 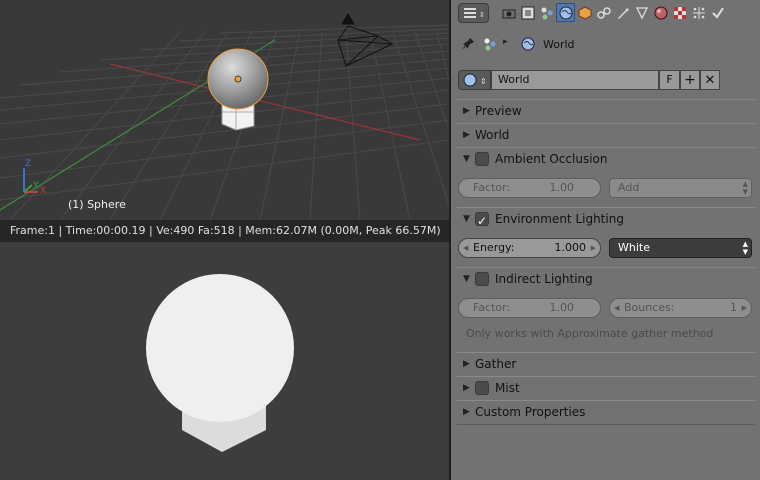 What do you see at coordinates (544, 279) in the screenshot?
I see `panel-indirect-lighting-label: Indirect Lighting` at bounding box center [544, 279].